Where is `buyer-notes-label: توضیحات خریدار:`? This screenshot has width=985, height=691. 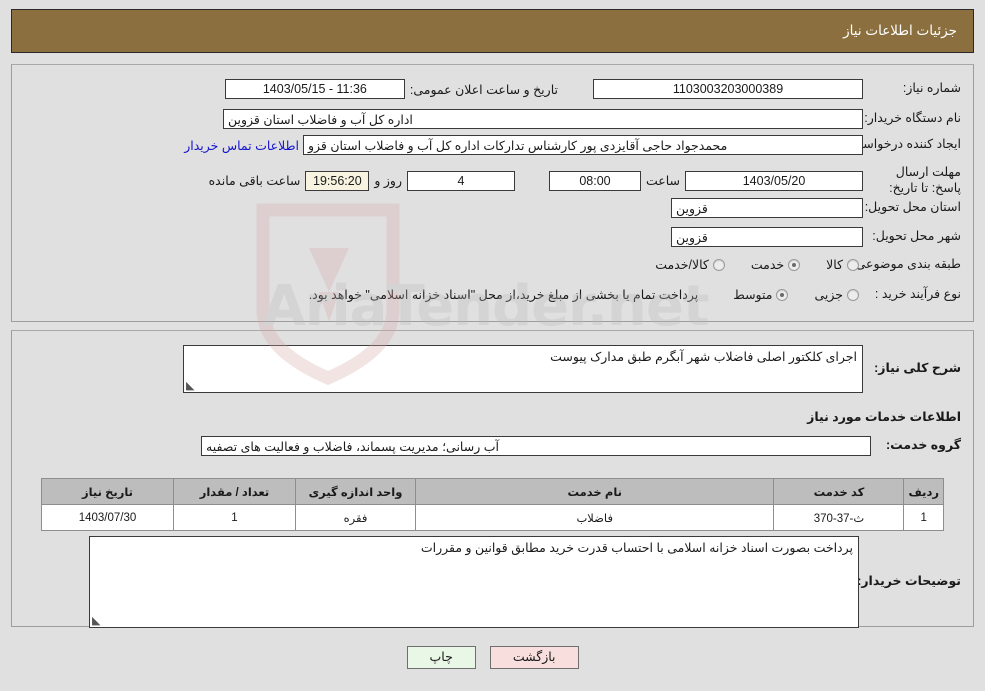
buyer-notes-label: توضیحات خریدار: is located at coordinates (909, 581).